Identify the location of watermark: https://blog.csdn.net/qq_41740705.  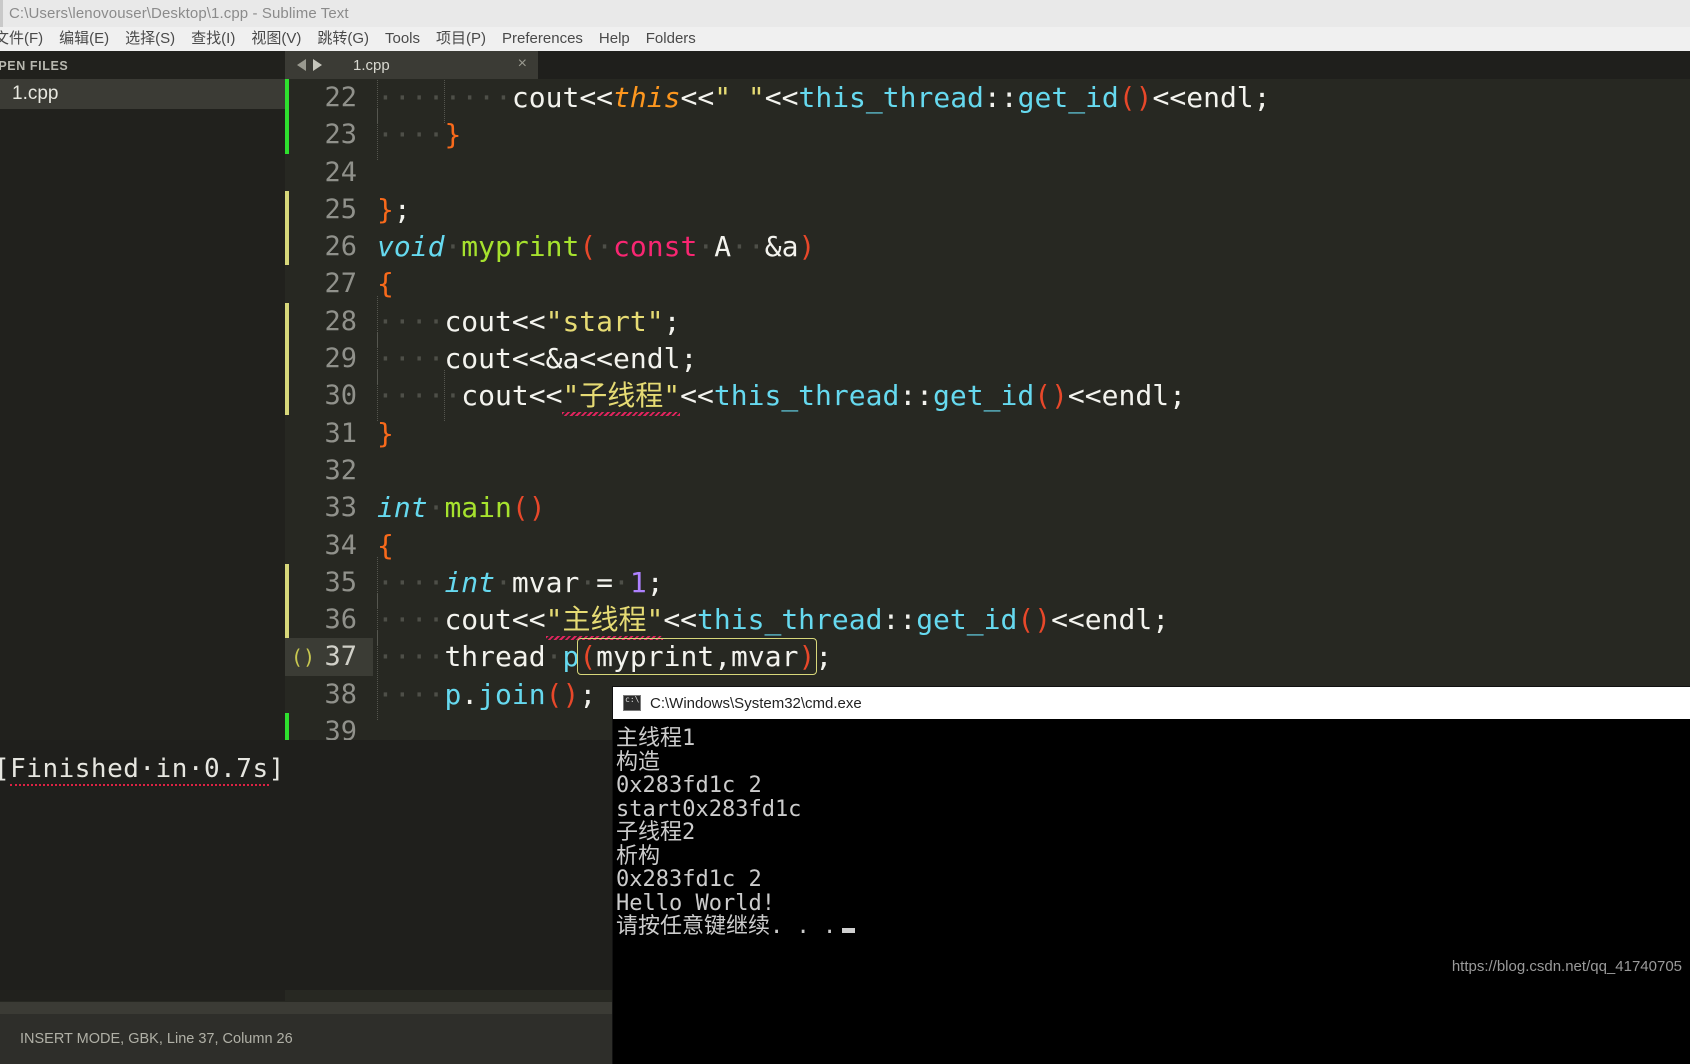
(1566, 966).